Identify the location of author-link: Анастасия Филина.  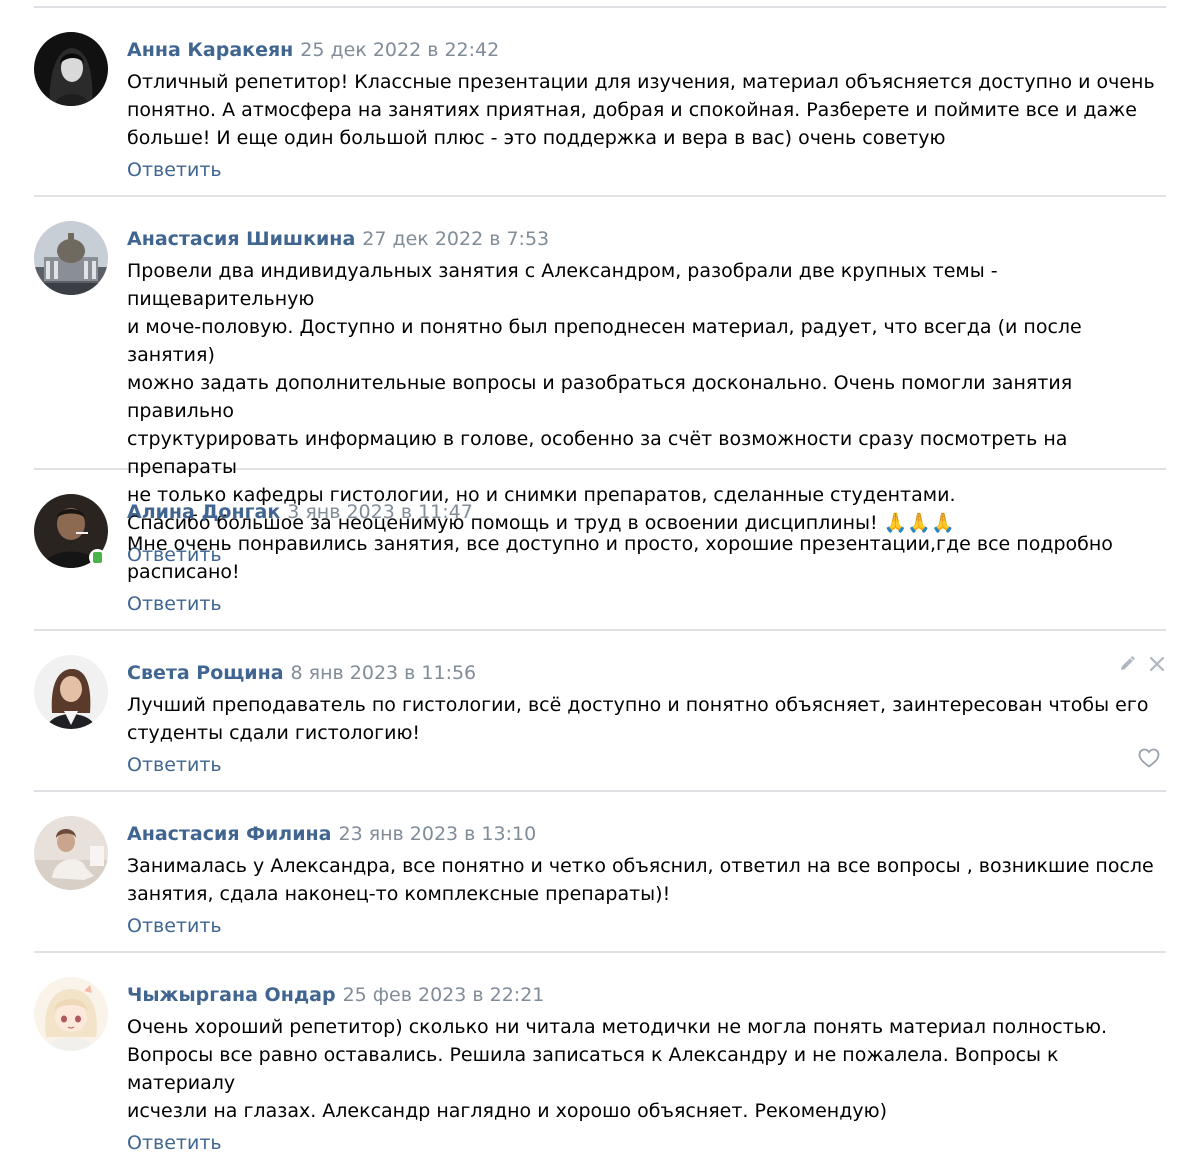
(229, 834).